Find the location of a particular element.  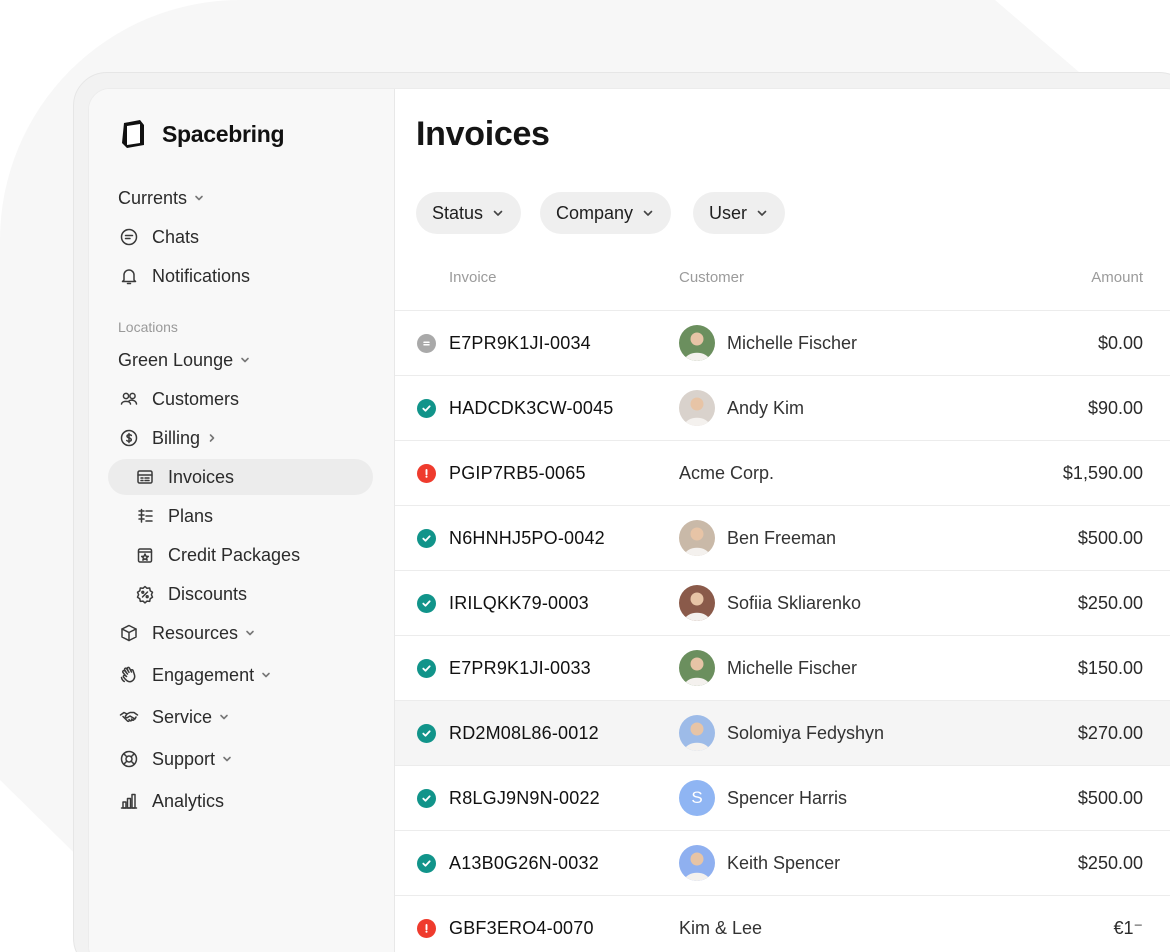

invoice-amount: $150.00 is located at coordinates (1110, 668).